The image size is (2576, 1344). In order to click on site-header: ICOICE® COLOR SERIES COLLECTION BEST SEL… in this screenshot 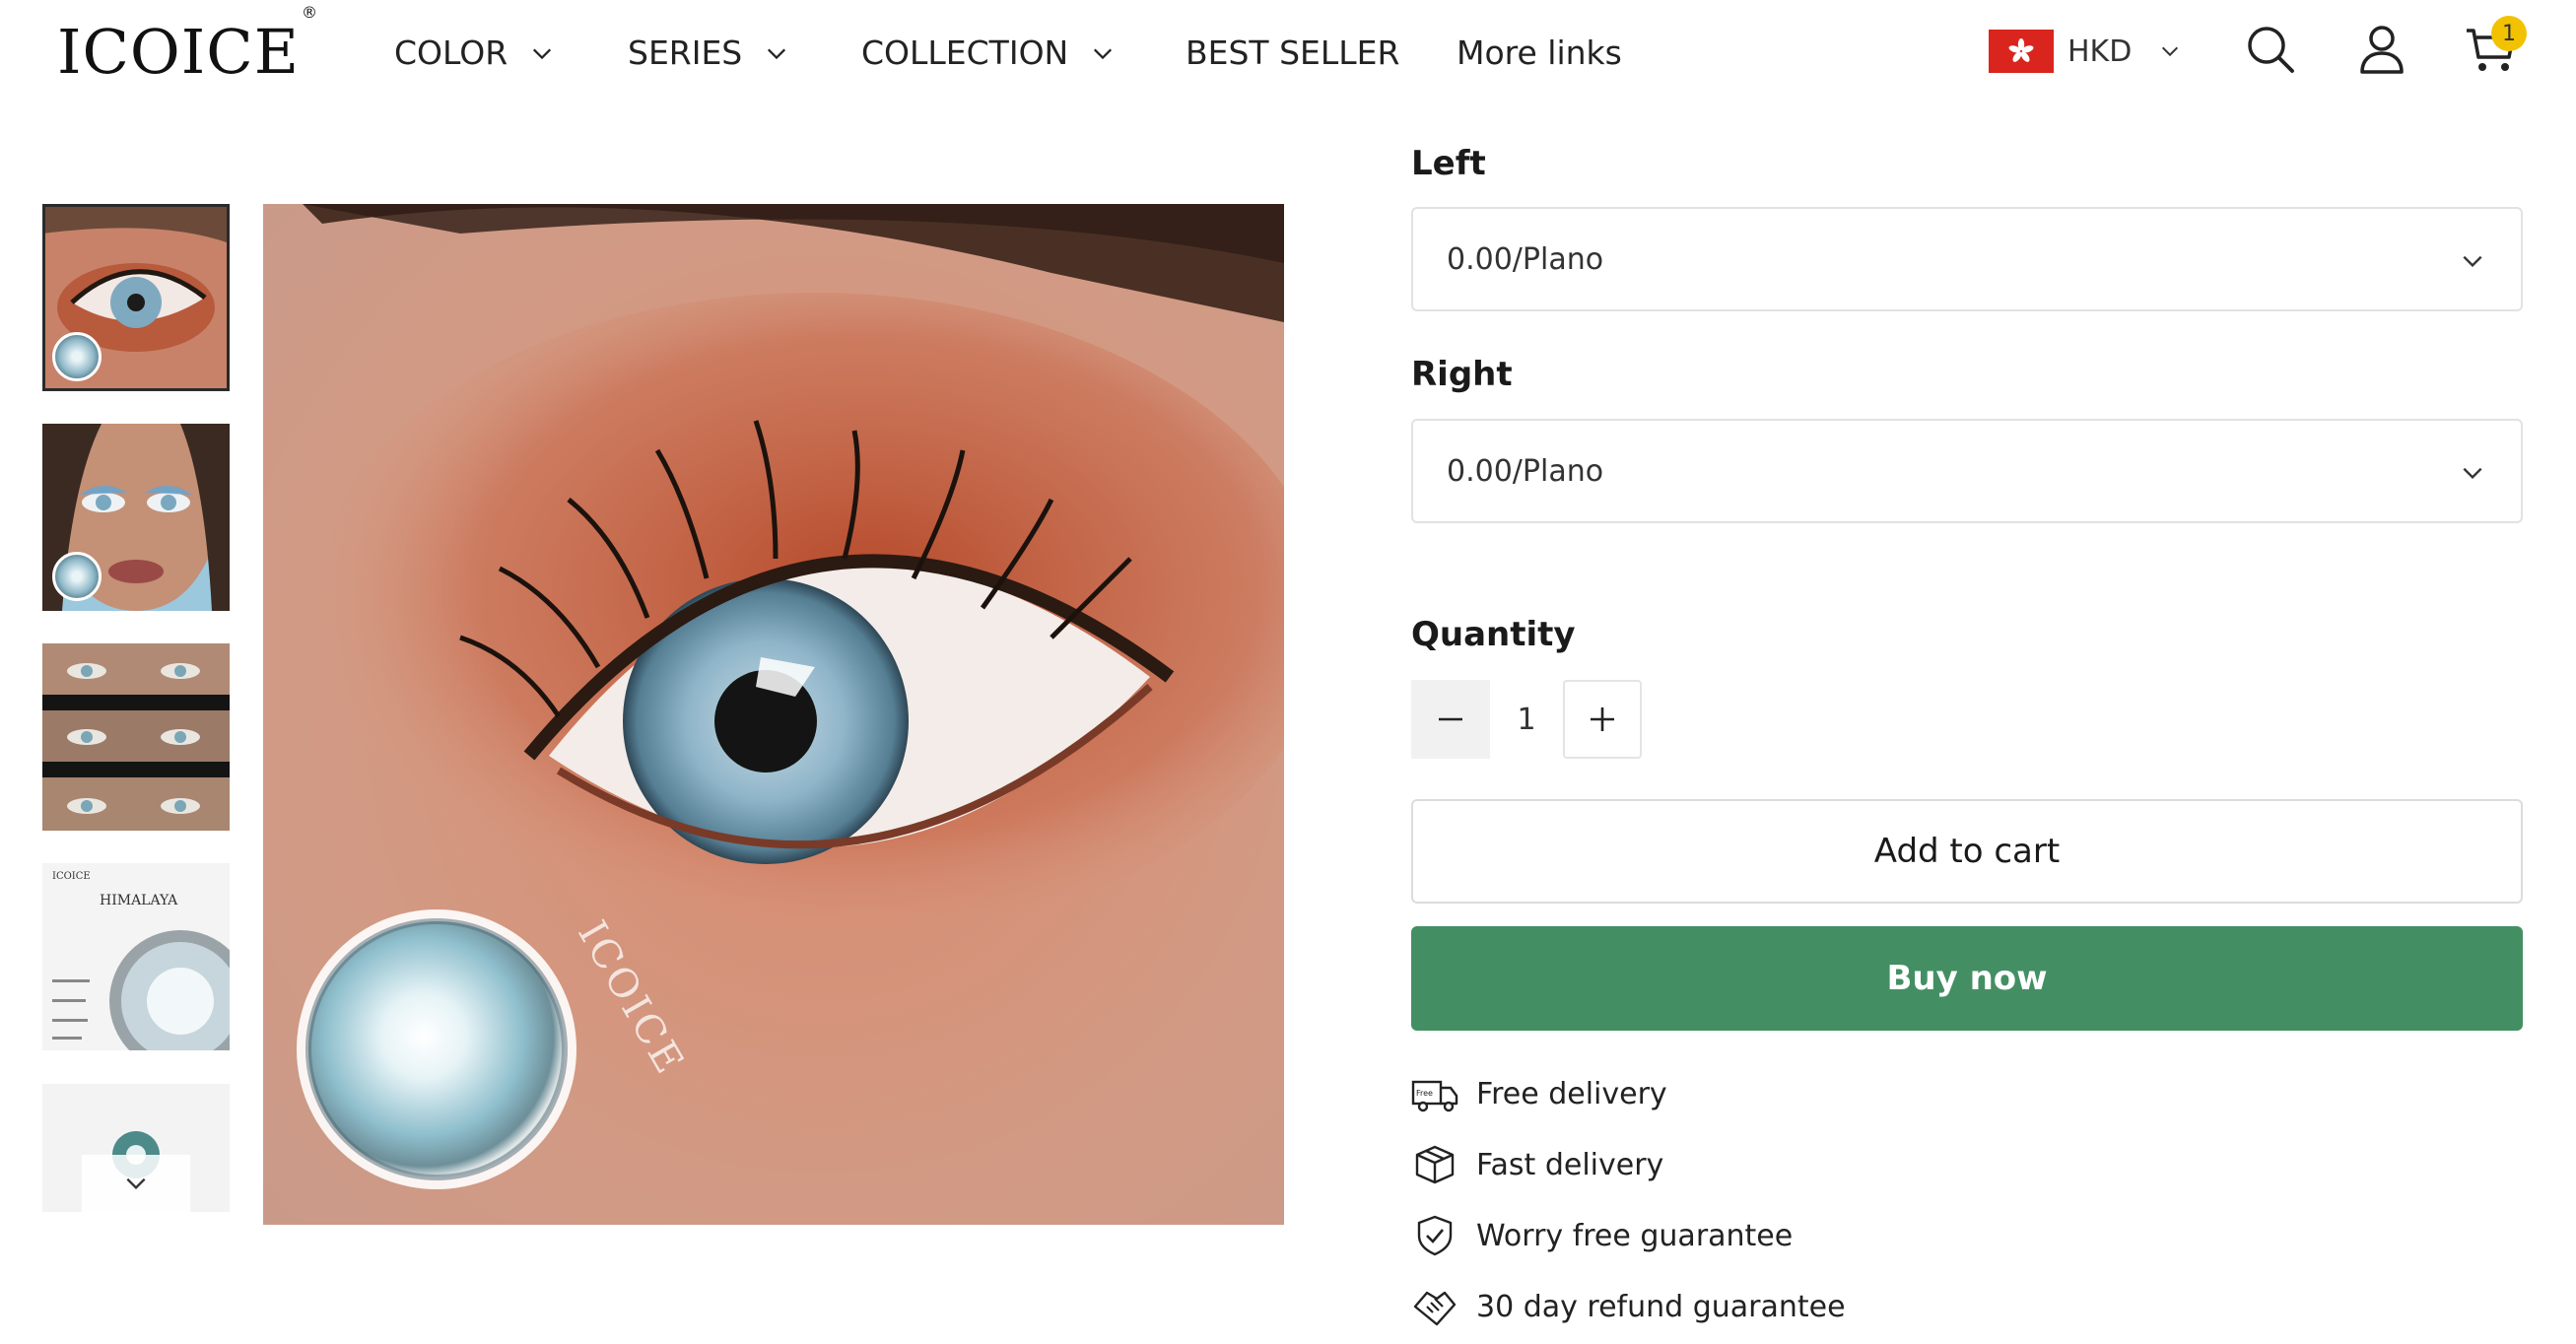, I will do `click(1288, 58)`.